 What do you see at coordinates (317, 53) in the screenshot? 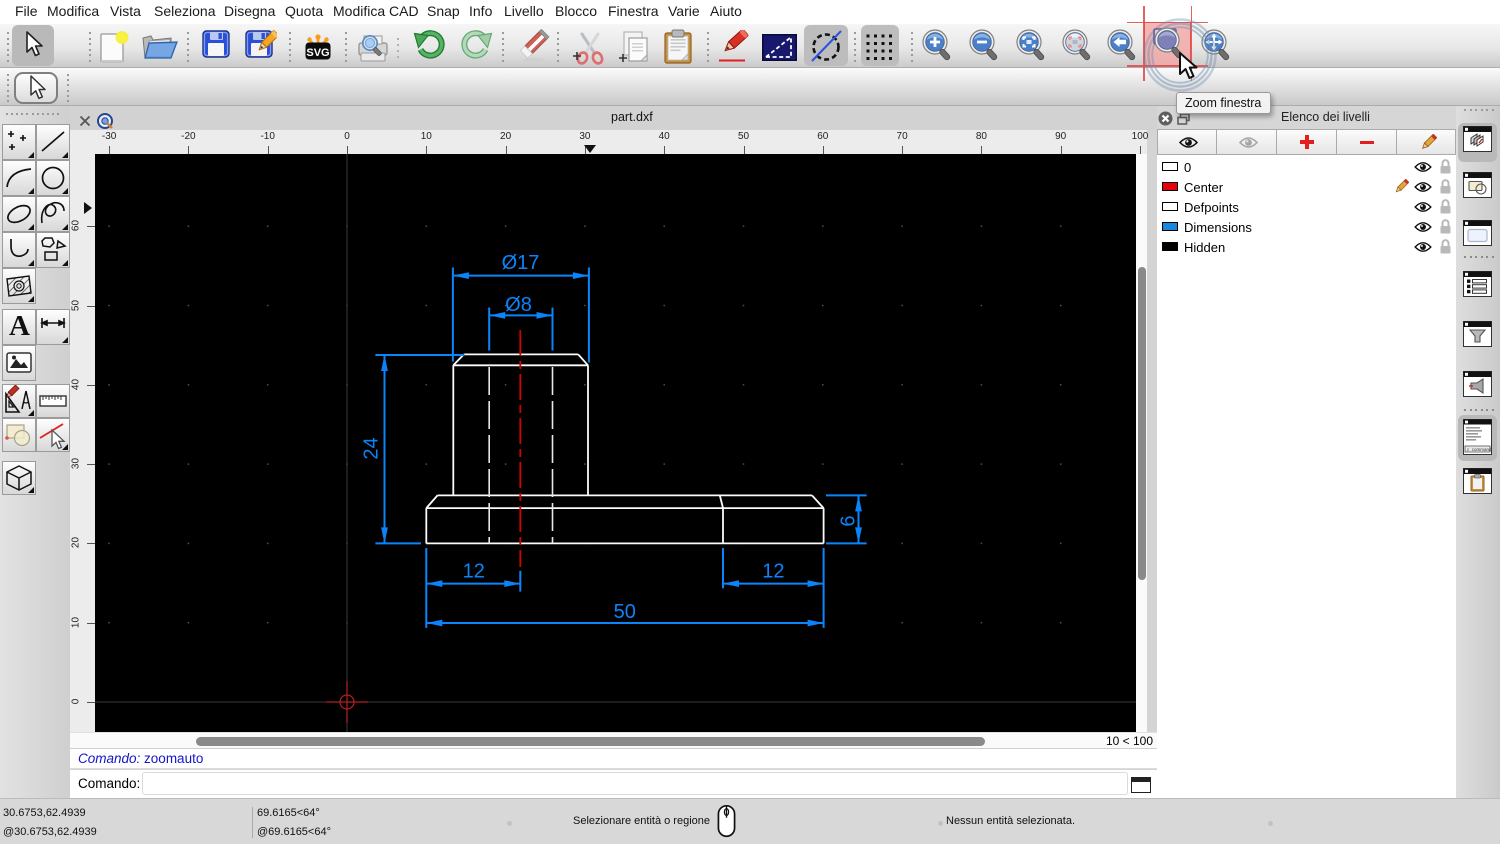
I see `svg-text: SVG` at bounding box center [317, 53].